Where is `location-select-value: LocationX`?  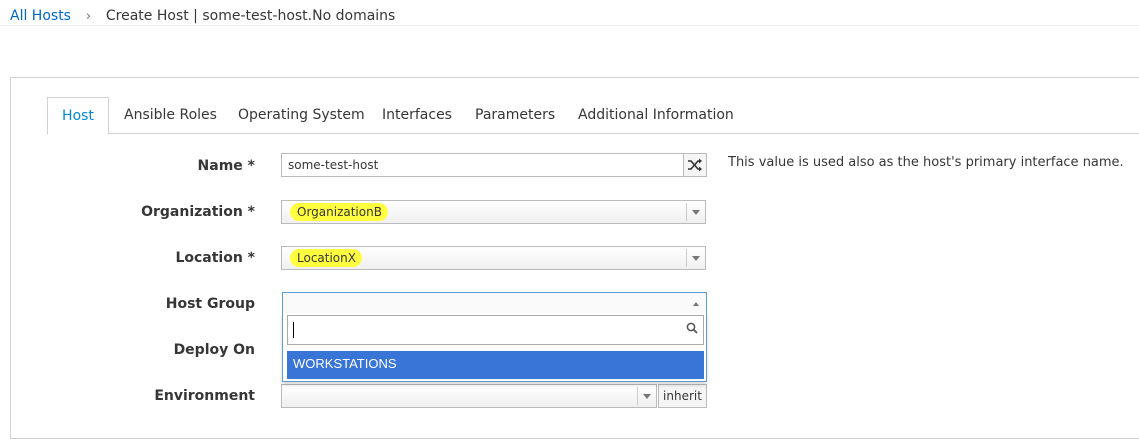
location-select-value: LocationX is located at coordinates (326, 258).